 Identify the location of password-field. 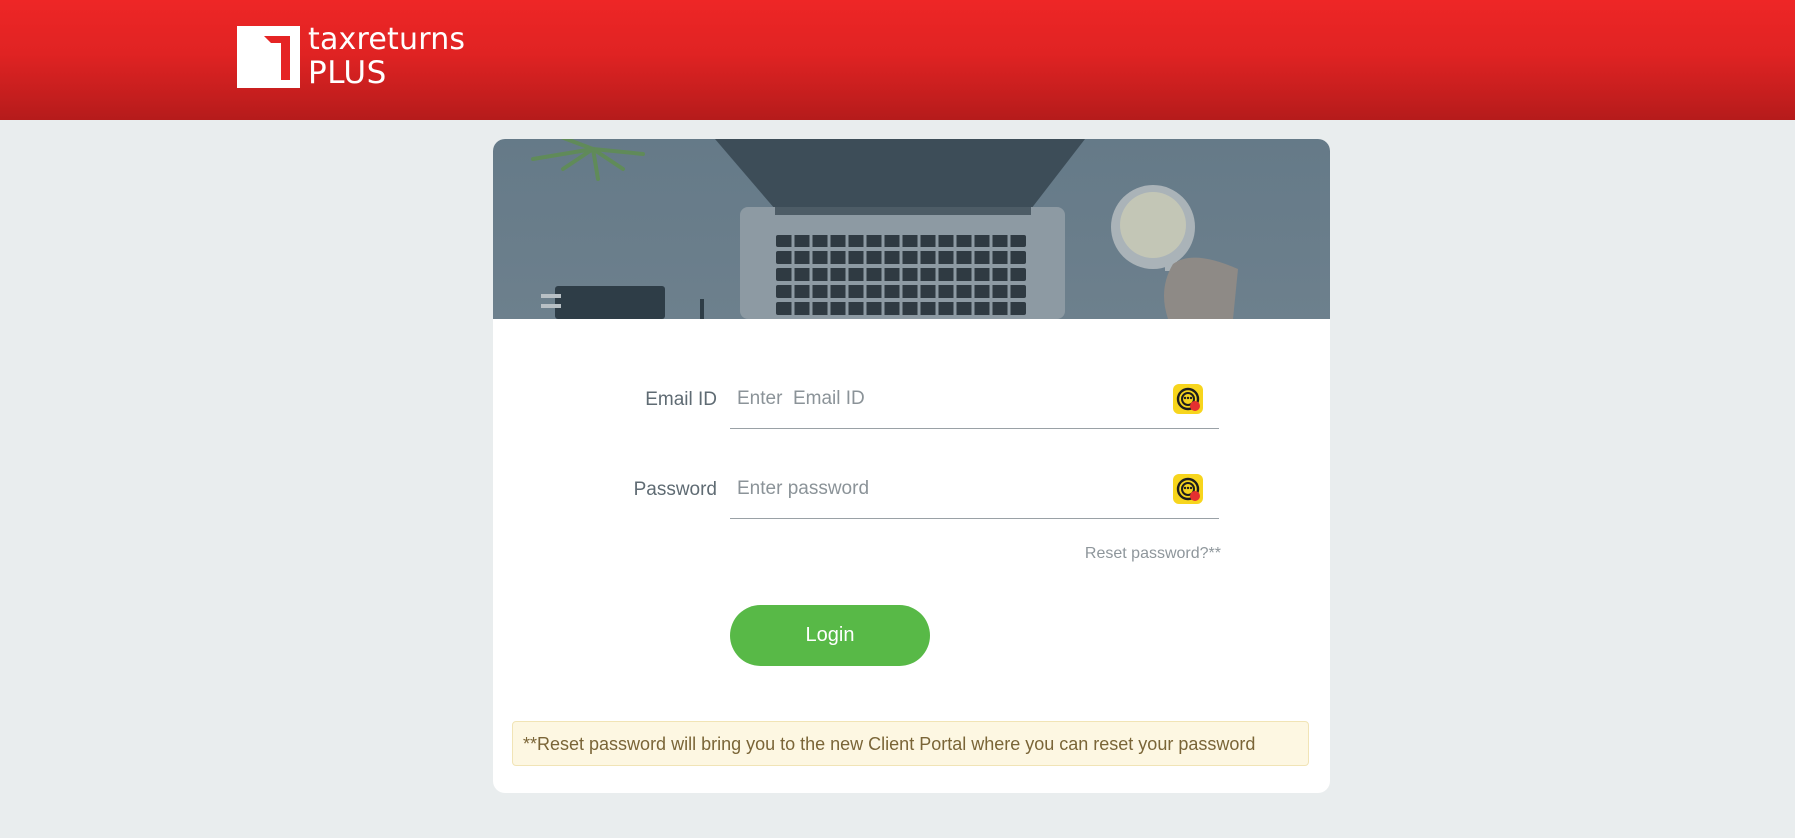
(974, 491).